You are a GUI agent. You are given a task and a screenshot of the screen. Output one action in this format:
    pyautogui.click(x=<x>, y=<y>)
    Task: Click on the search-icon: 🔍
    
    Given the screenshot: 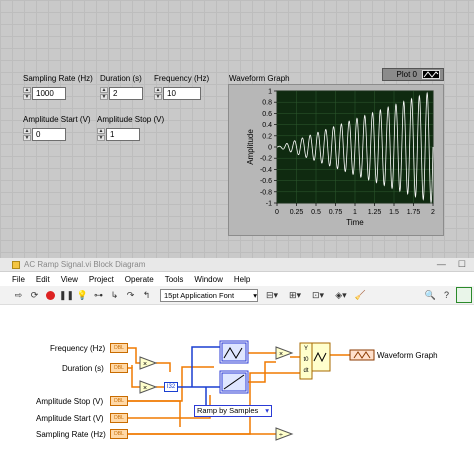 What is the action you would take?
    pyautogui.click(x=430, y=295)
    